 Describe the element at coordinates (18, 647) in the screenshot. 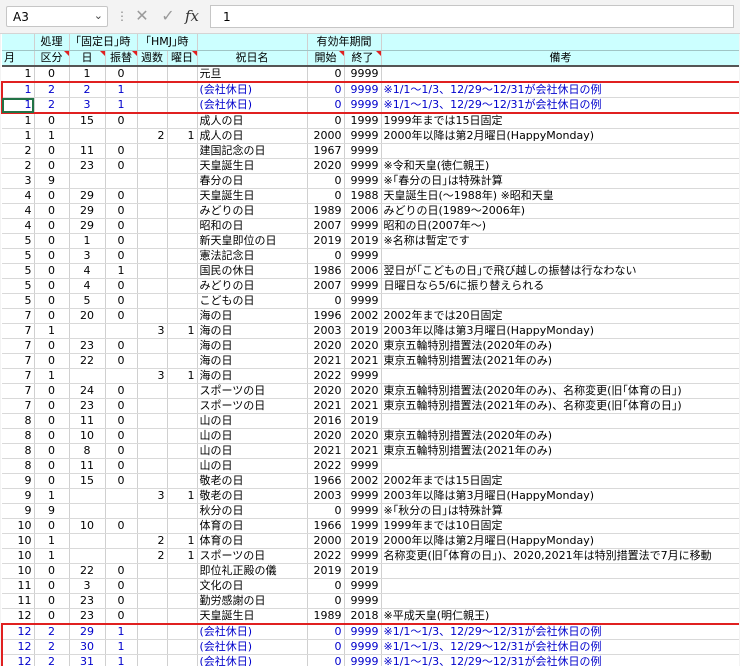

I see `cell-month: 12` at that location.